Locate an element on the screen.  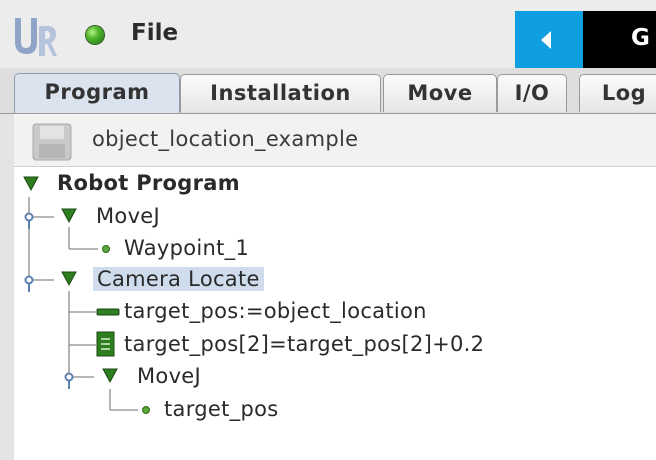
tab-log: Log is located at coordinates (617, 93).